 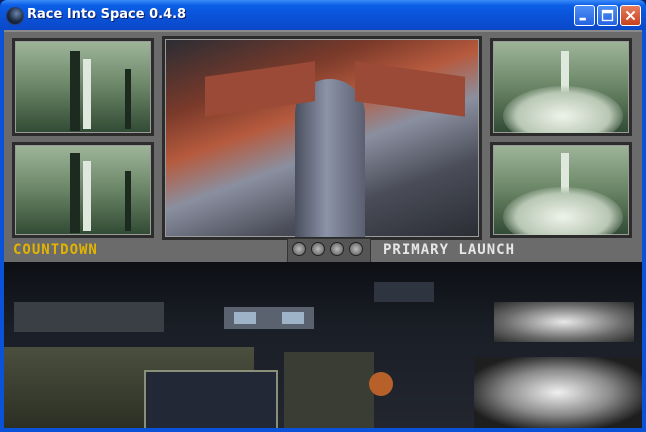 What do you see at coordinates (323, 15) in the screenshot?
I see `title-bar: Race Into Space 0.4.8` at bounding box center [323, 15].